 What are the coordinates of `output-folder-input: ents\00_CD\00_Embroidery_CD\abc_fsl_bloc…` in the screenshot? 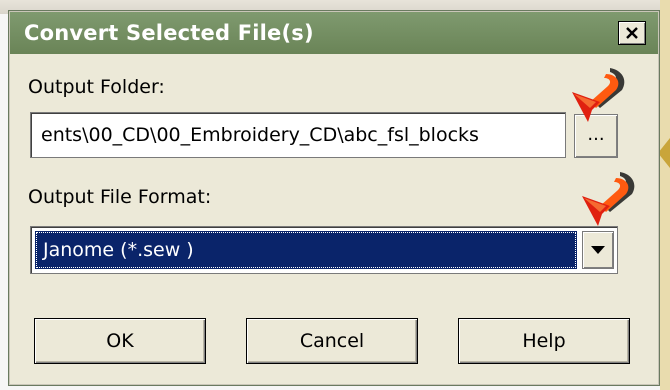 It's located at (298, 135).